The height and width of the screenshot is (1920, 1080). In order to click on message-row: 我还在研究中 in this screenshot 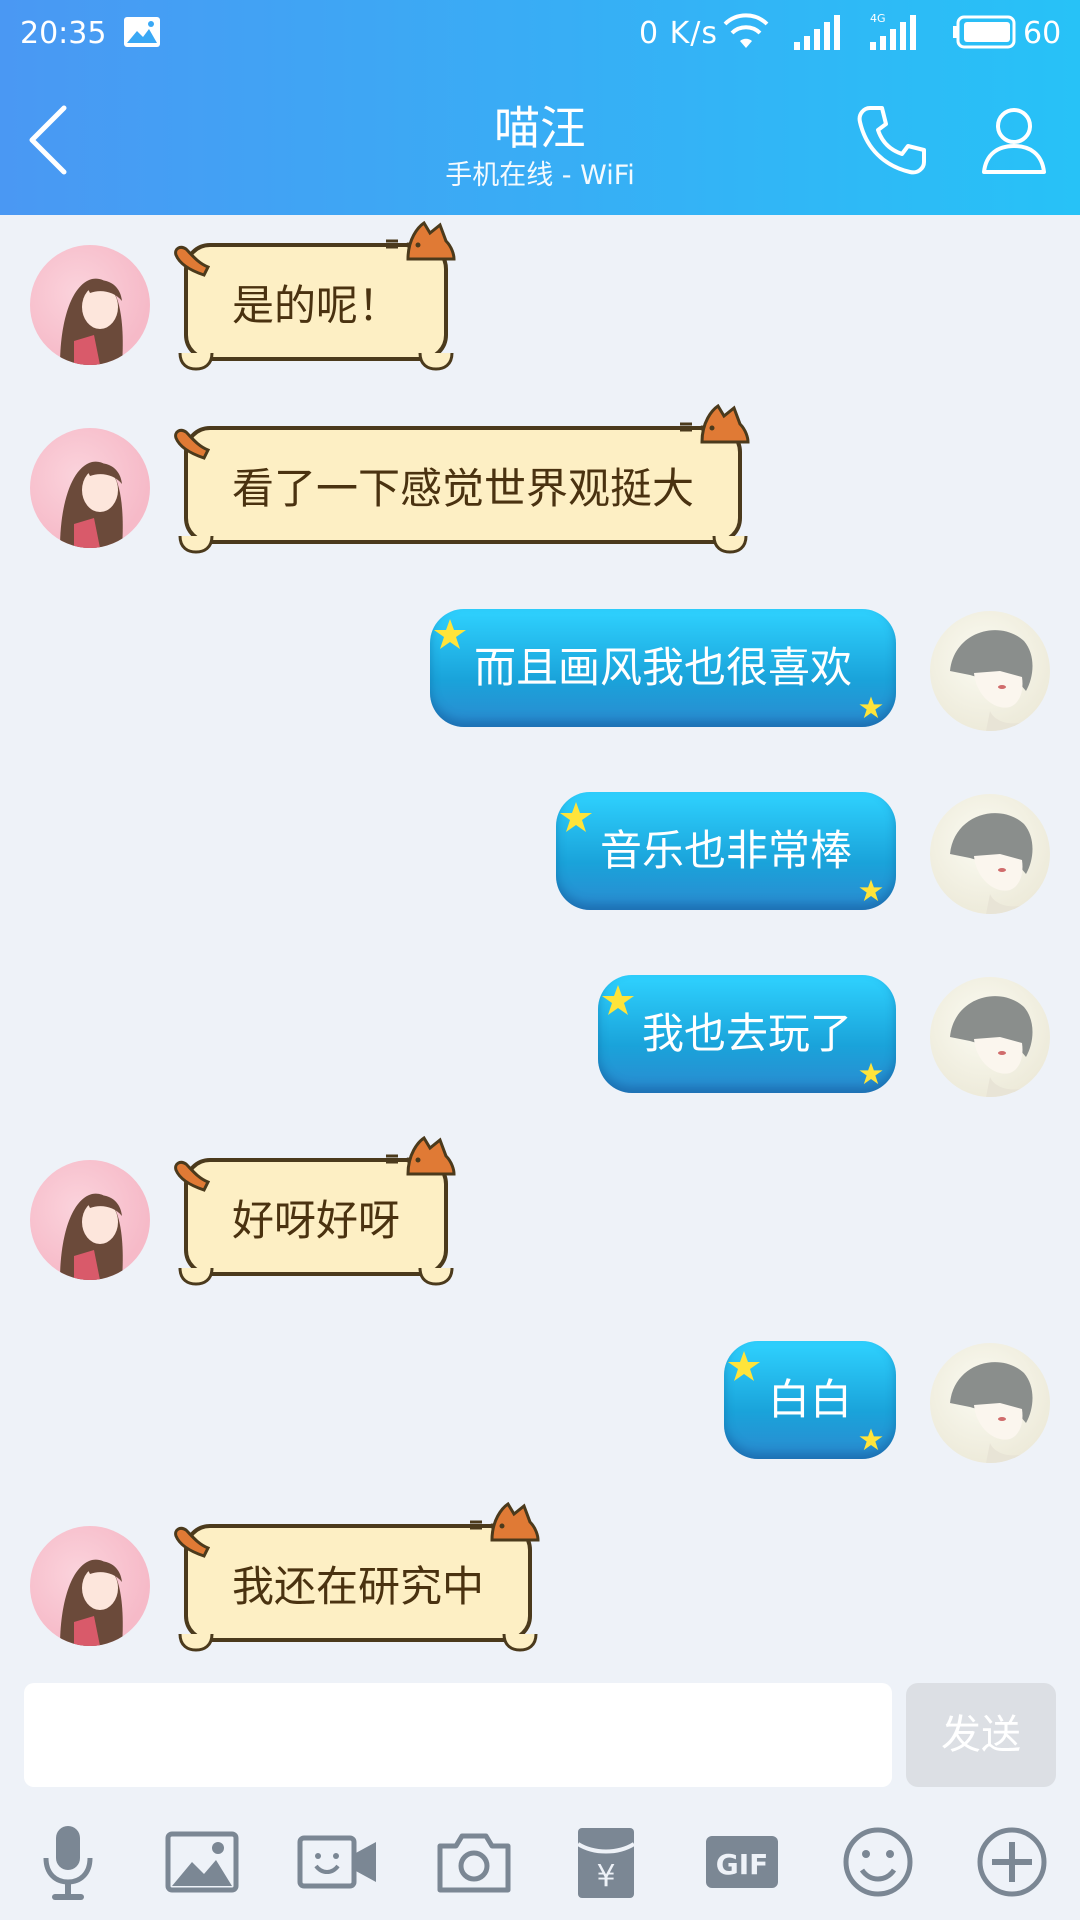, I will do `click(540, 1574)`.